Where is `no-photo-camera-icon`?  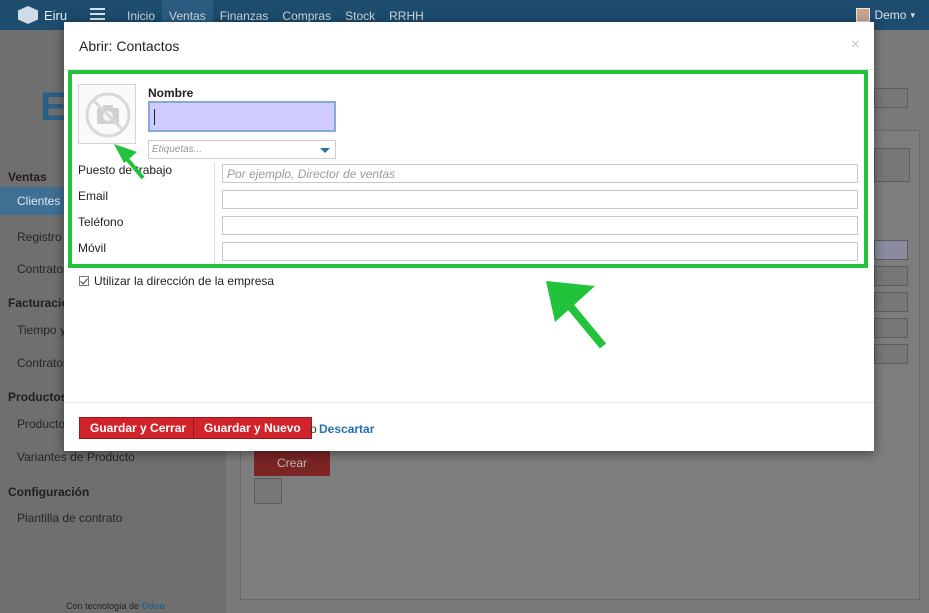
no-photo-camera-icon is located at coordinates (108, 115).